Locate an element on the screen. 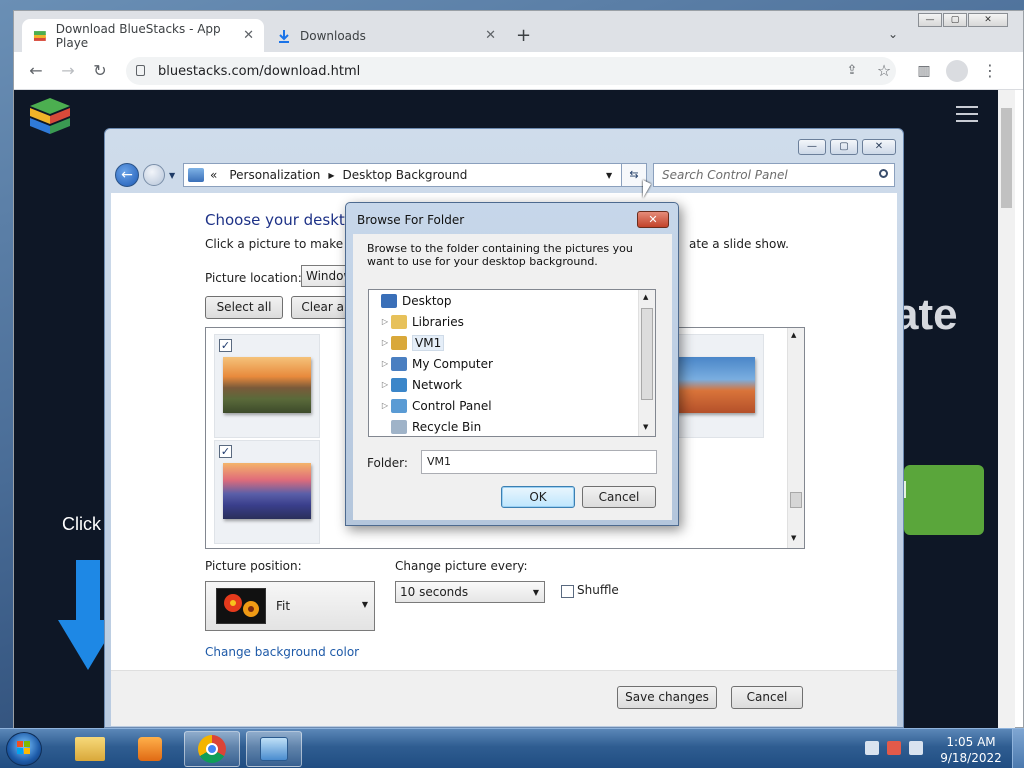 This screenshot has height=768, width=1024. network-tray-icon is located at coordinates (872, 748).